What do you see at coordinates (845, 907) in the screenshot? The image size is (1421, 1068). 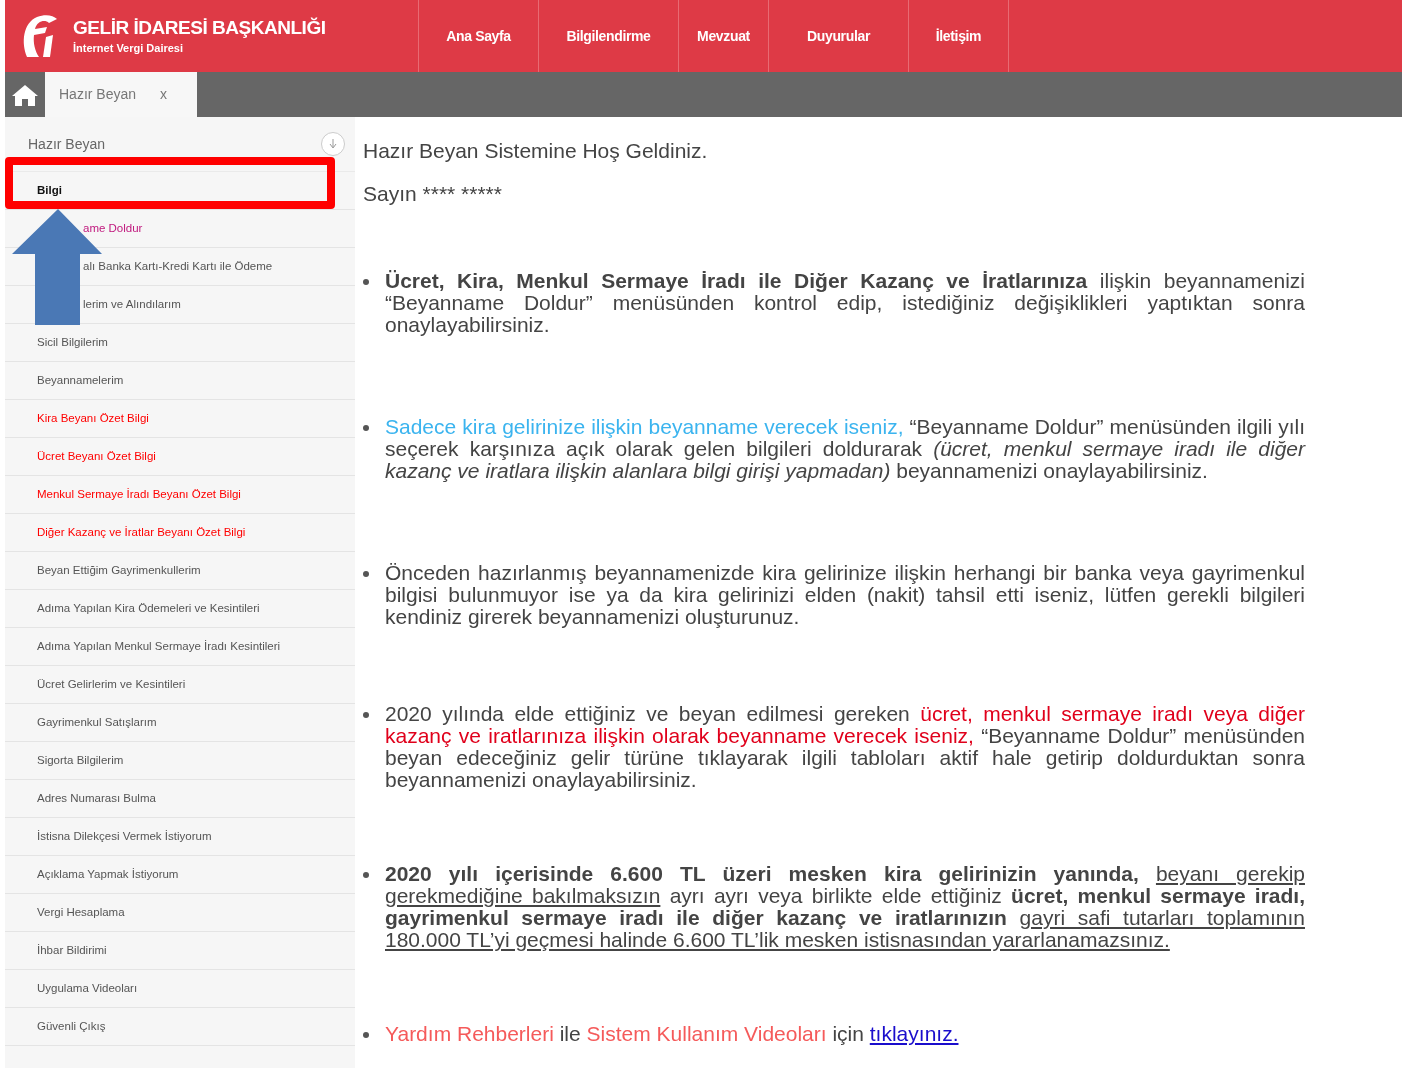 I see `info-paragraph: 2020 yılı içerisinde 6.600 TL üzeri mesken kira gelirinizin yanında, beyanı gerekip gerekmediğine bakılmaksızın ayrı ayrı veya birlikte elde ettiğiniz ücret, menkul sermaye iradı, gayrimenkul sermaye iradı ile diğer kazanç ve iratlarınızın gayri safi tutarları toplamının 180.000 TL’yi geçmesi halinde 6.600 TL’lik mesken istisnasından yararlanamazsınız.` at bounding box center [845, 907].